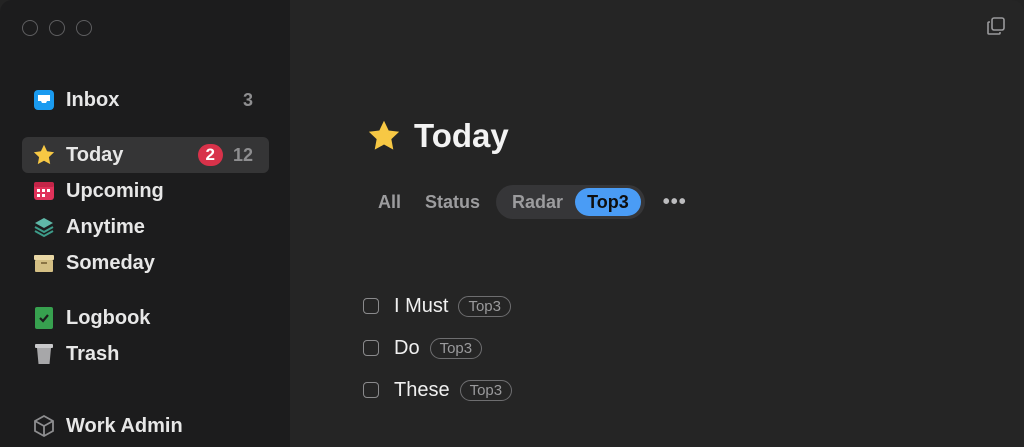 This screenshot has height=447, width=1024. I want to click on sidebar-item-trash: Trash, so click(145, 354).